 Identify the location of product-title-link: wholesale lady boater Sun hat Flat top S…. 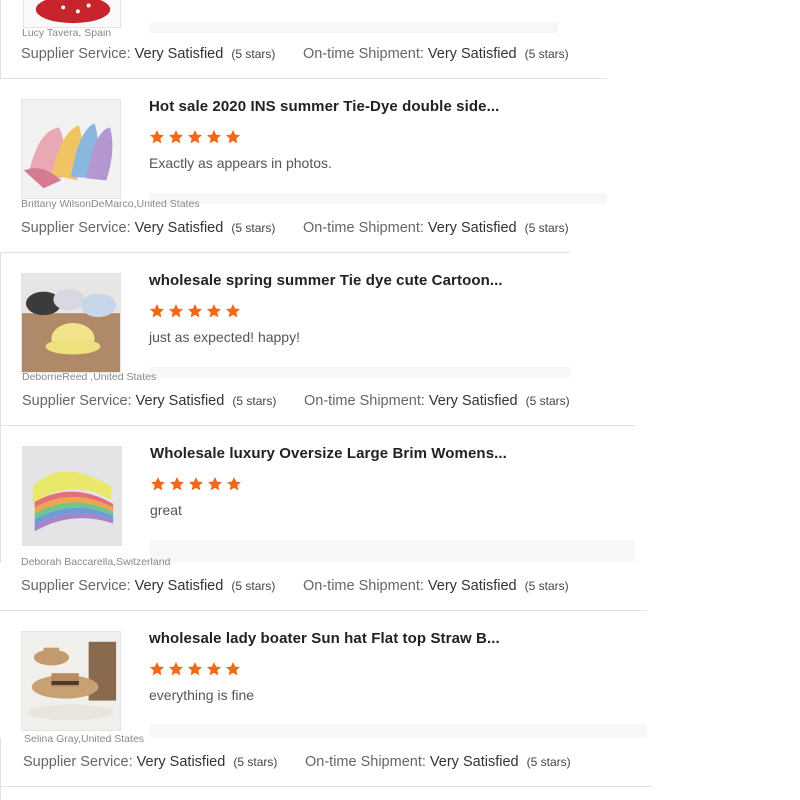
(324, 638).